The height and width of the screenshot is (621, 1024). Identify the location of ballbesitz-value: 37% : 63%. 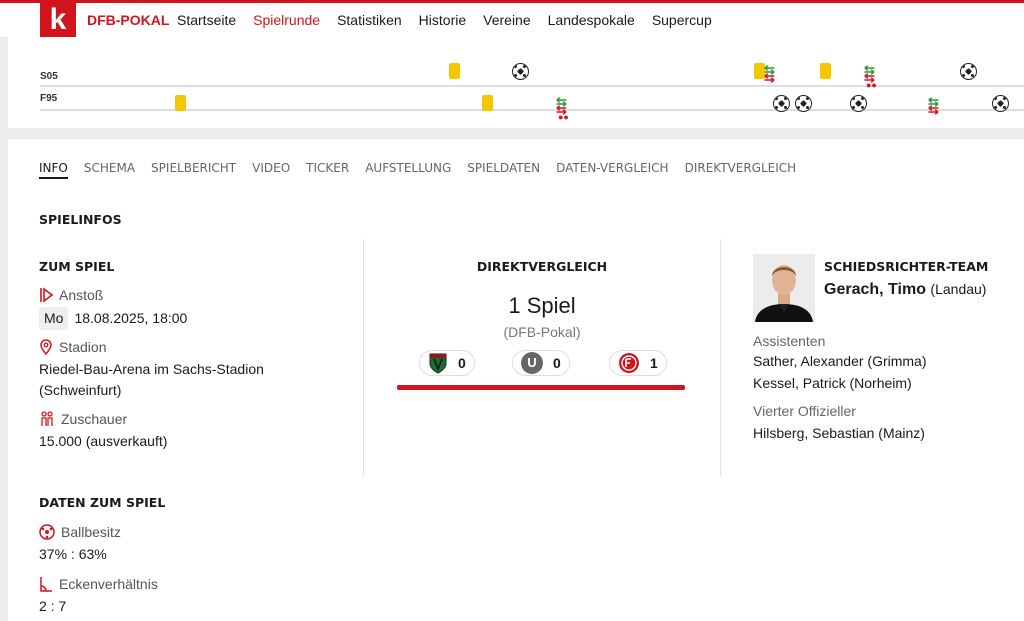
(73, 554).